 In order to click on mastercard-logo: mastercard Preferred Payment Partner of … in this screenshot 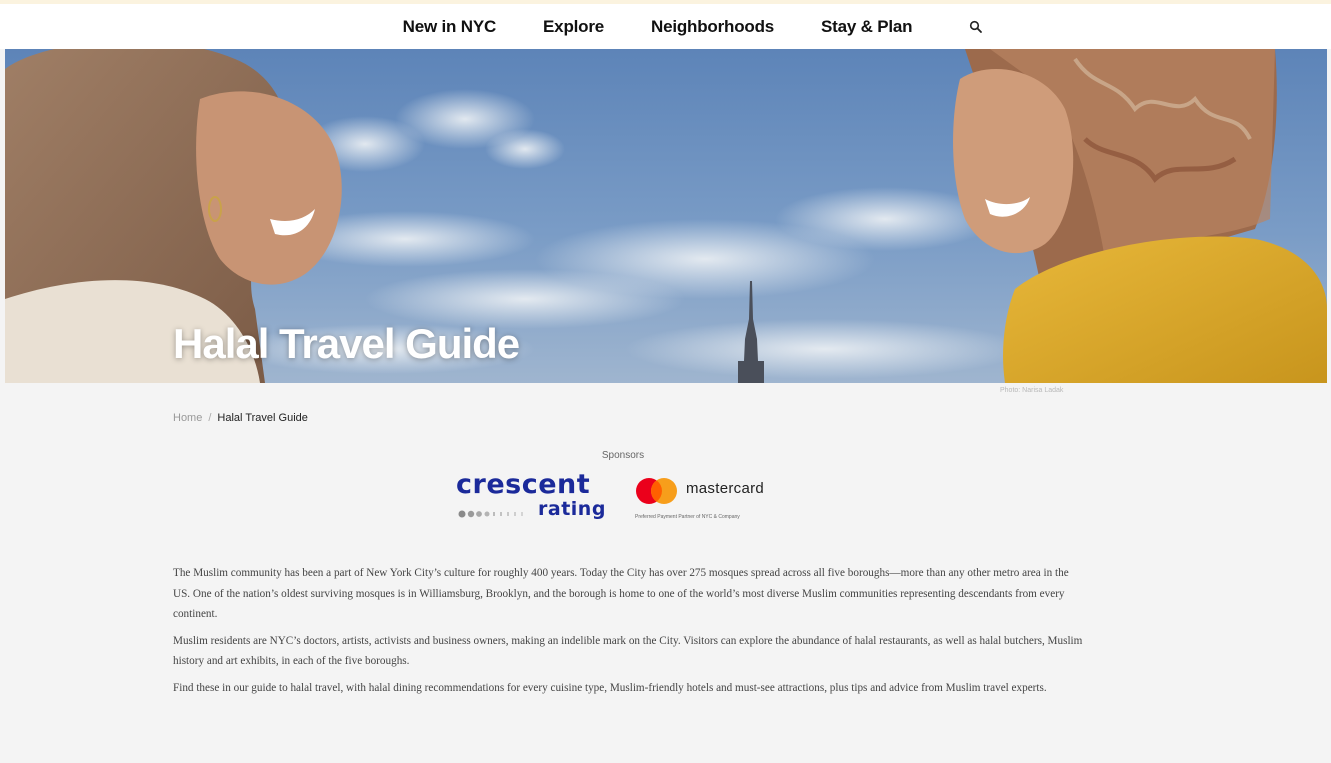, I will do `click(719, 500)`.